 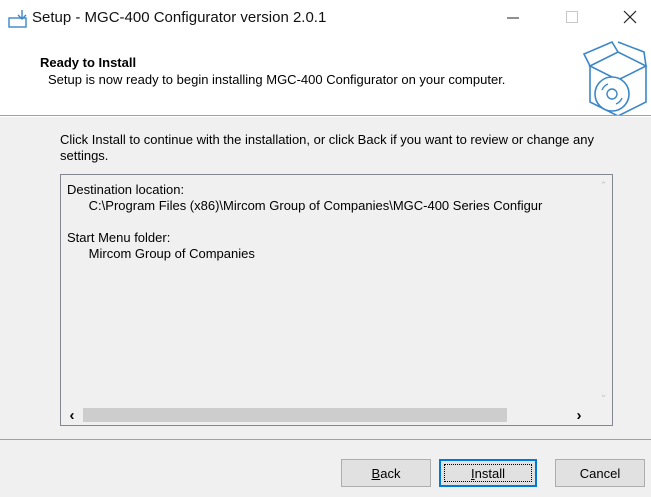 I want to click on minimize-icon, so click(x=513, y=18).